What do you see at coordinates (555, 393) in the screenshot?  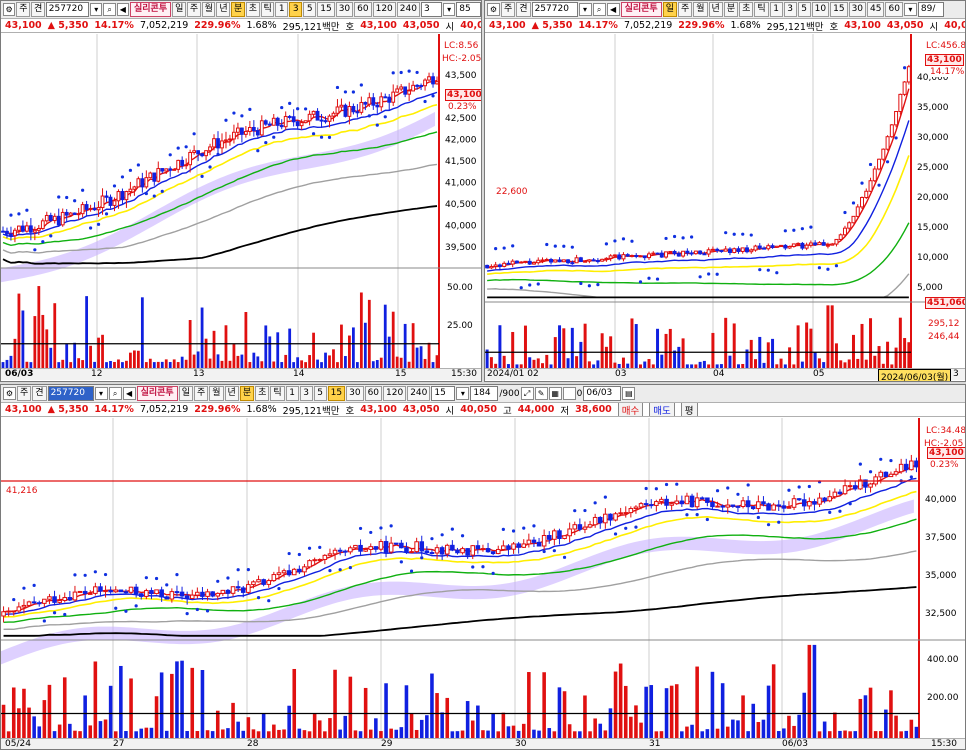 I see `grid-icon: ▦` at bounding box center [555, 393].